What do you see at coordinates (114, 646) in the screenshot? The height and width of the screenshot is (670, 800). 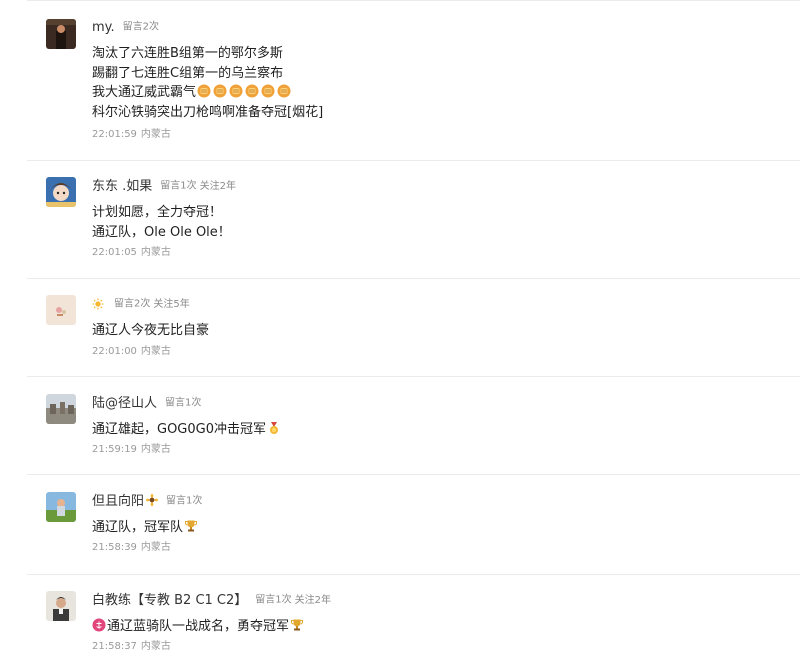 I see `comment-time: 21:58:37` at bounding box center [114, 646].